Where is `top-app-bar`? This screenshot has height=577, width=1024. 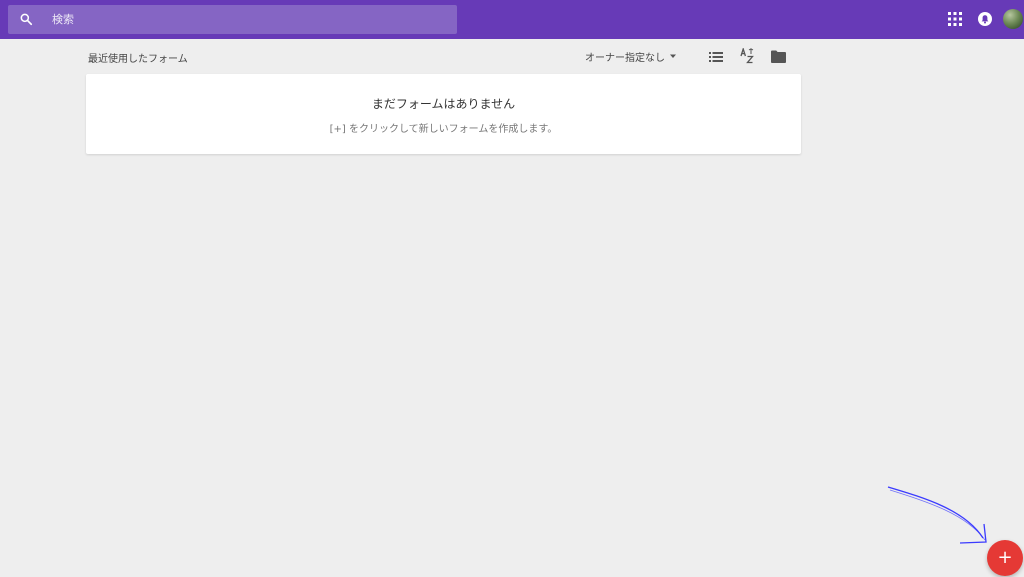 top-app-bar is located at coordinates (512, 19).